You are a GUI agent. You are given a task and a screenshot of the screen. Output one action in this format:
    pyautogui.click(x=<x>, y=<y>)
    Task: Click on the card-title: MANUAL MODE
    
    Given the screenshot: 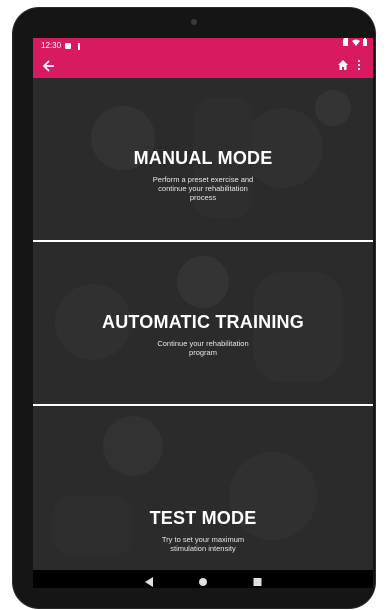 What is the action you would take?
    pyautogui.click(x=203, y=158)
    